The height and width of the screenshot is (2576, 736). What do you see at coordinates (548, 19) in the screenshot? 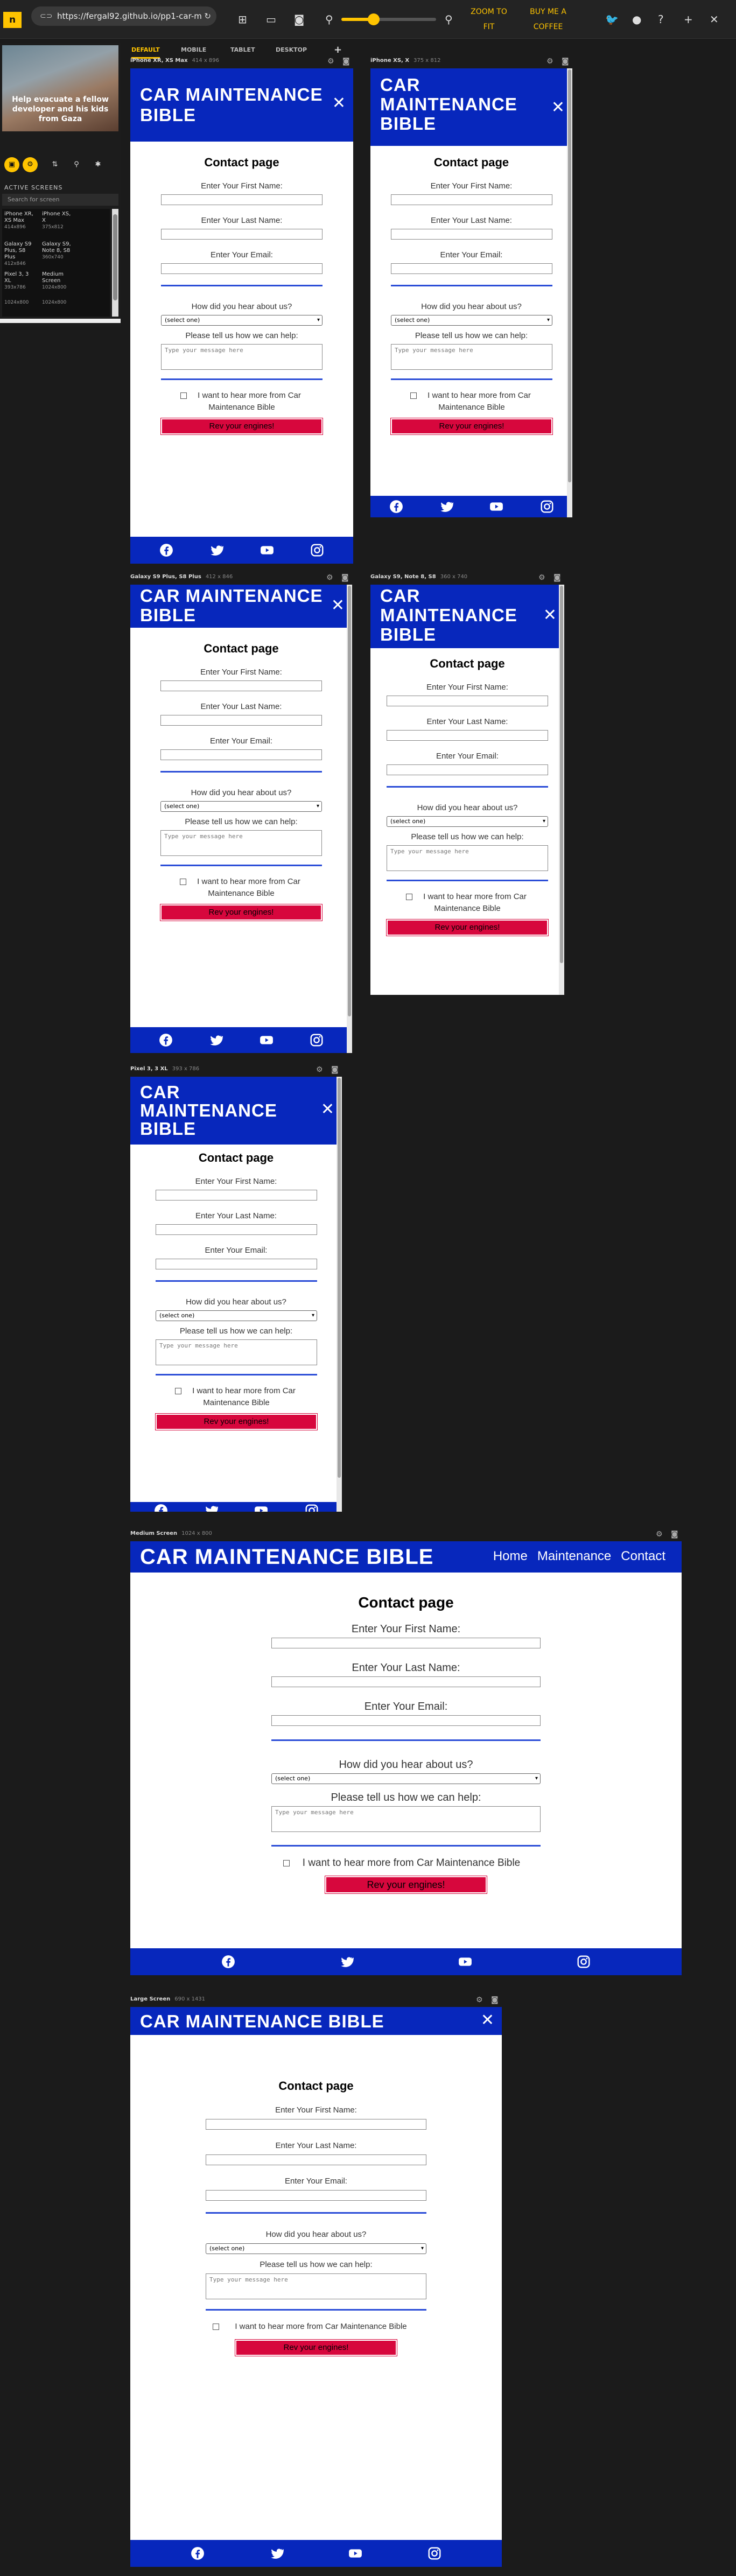
I see `buy-coffee-button: BUY ME A COFFEE` at bounding box center [548, 19].